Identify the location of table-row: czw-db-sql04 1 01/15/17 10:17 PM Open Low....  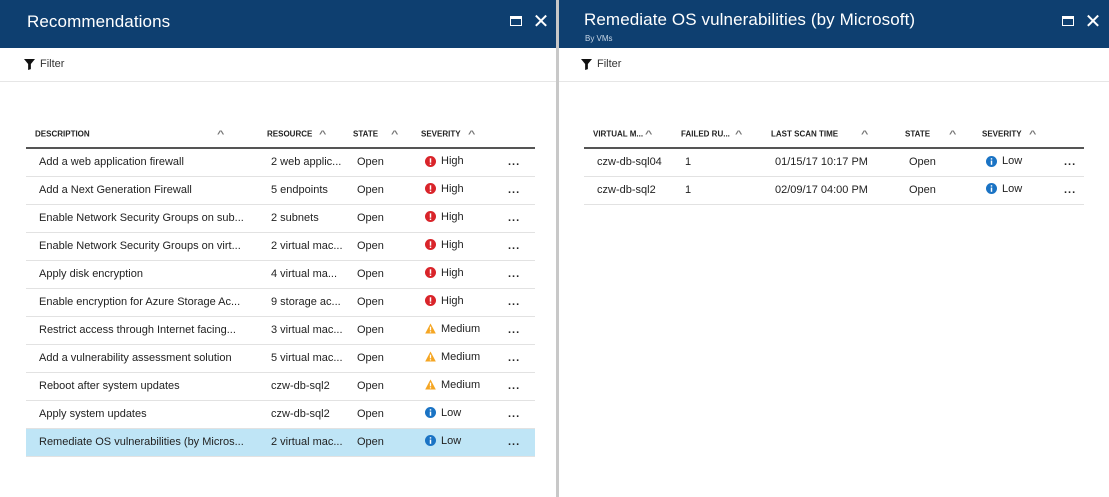
(834, 162).